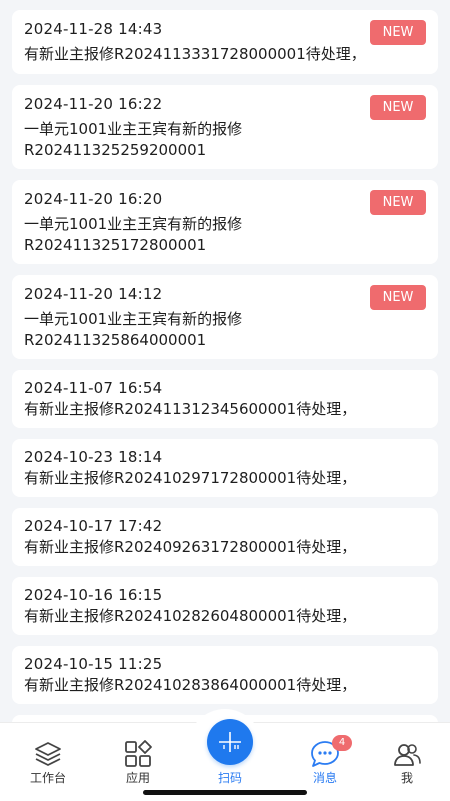 The width and height of the screenshot is (450, 801). Describe the element at coordinates (115, 150) in the screenshot. I see `message-text-code: R202411325259200001` at that location.